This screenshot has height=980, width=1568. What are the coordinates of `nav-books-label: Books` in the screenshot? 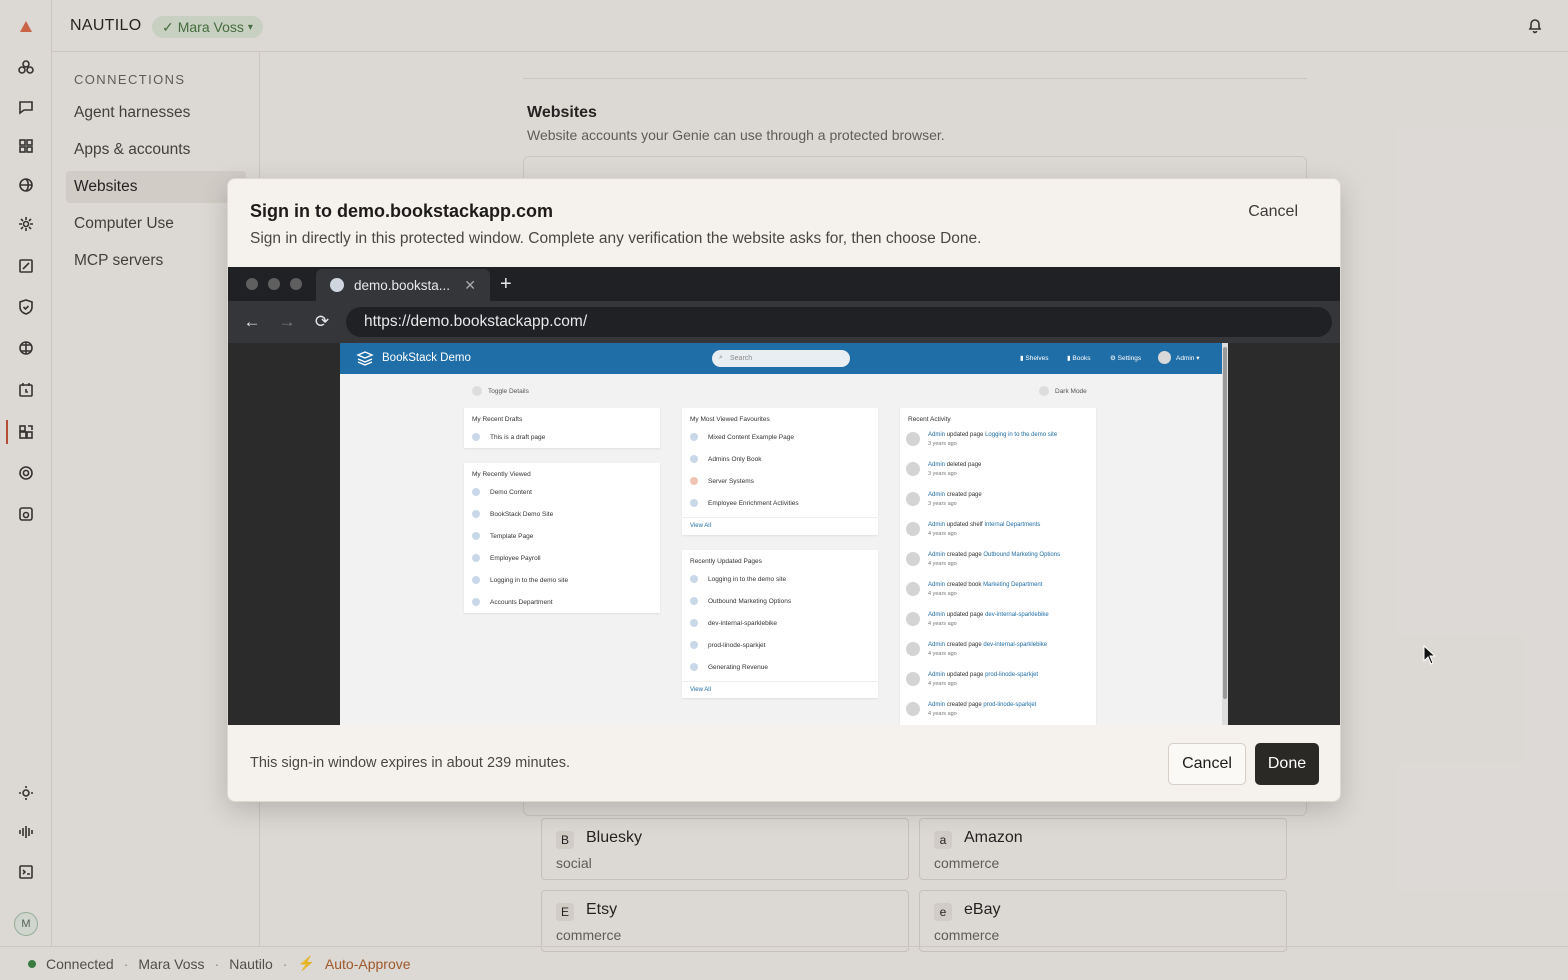 It's located at (1081, 358).